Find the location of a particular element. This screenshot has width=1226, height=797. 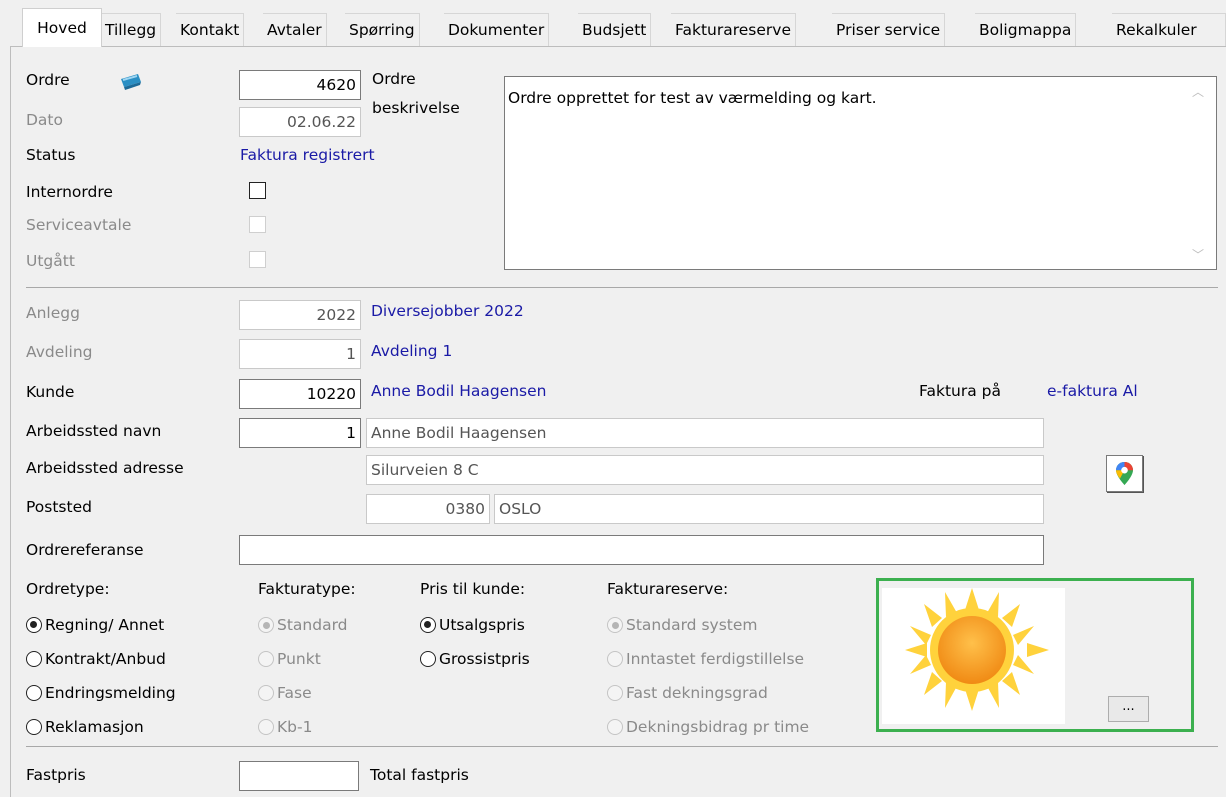

fastpris-label: Fastpris is located at coordinates (56, 775).